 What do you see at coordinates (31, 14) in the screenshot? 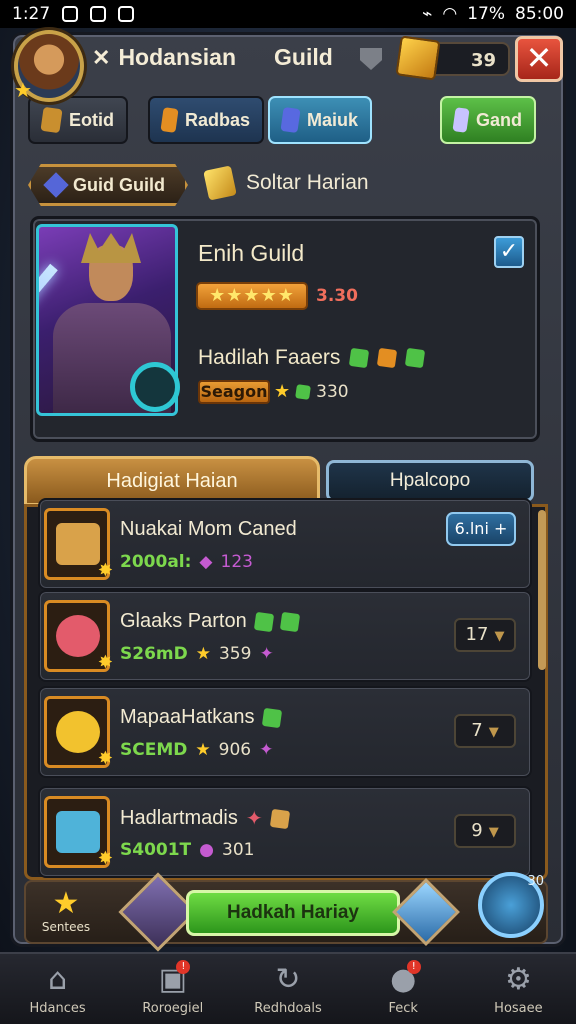
I see `status-time: 1:27` at bounding box center [31, 14].